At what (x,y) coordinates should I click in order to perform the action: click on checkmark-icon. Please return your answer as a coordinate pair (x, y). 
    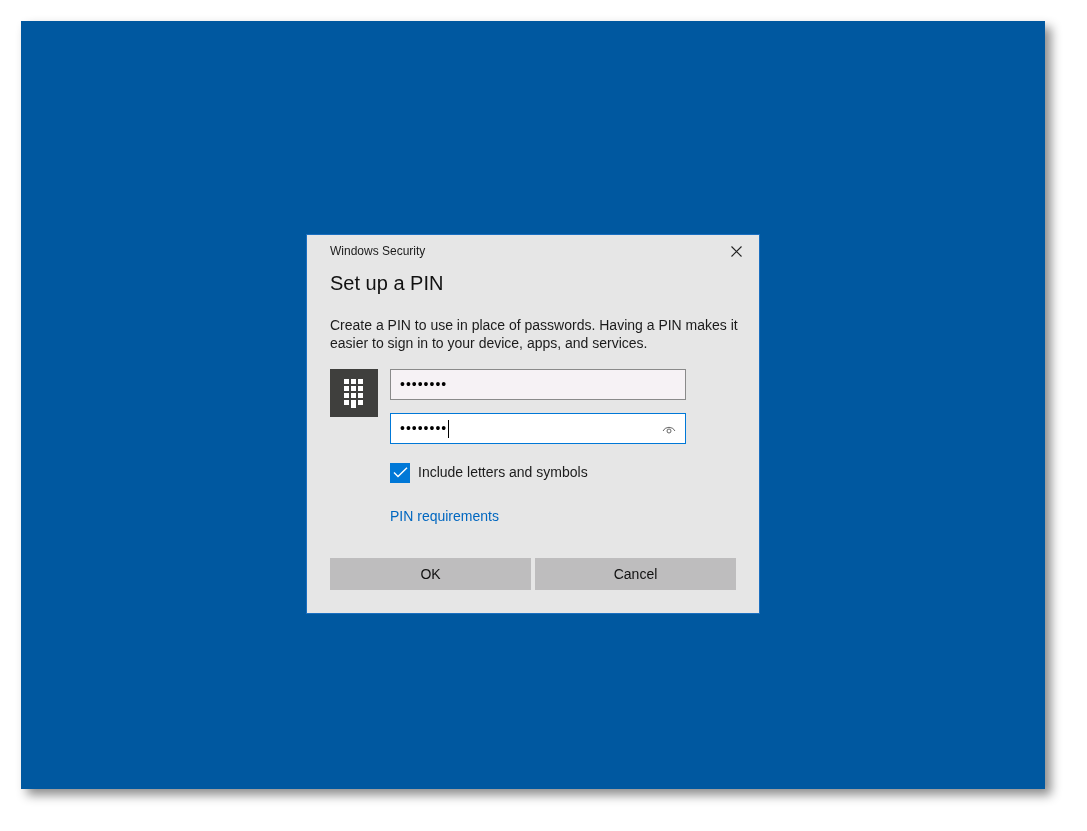
    Looking at the image, I should click on (400, 472).